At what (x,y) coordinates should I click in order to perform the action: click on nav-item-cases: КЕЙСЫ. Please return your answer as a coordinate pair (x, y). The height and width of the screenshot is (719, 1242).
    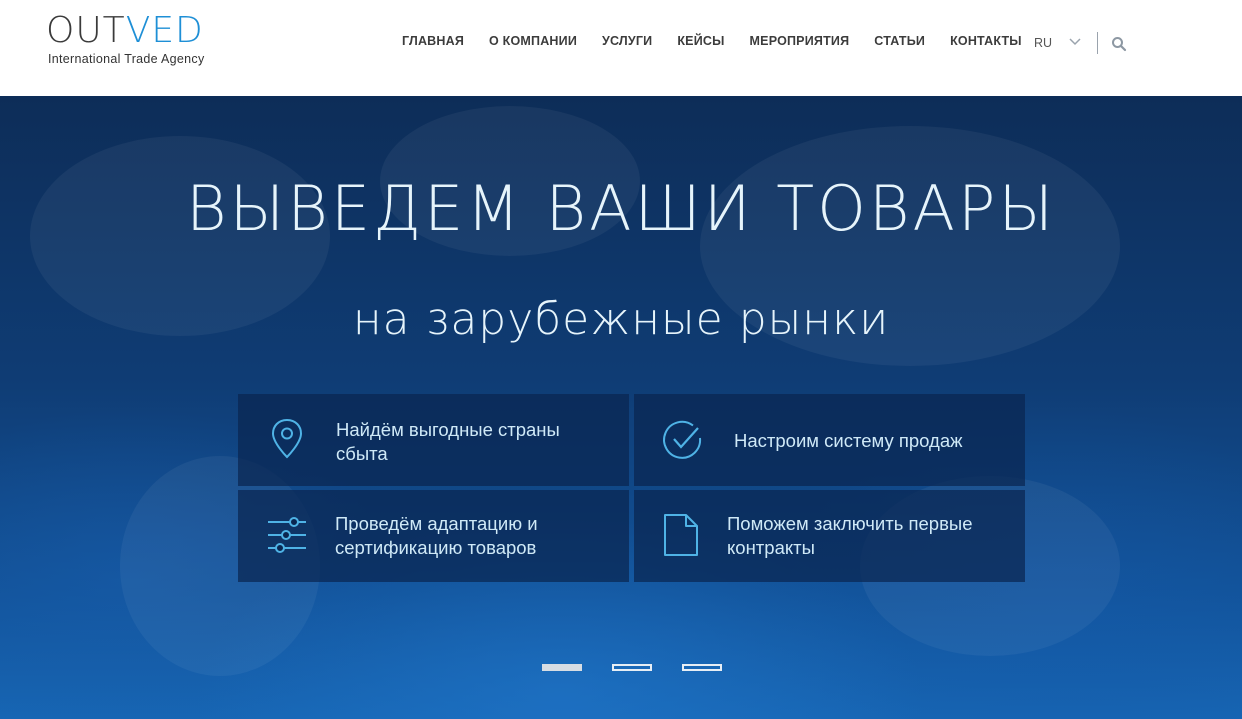
    Looking at the image, I should click on (700, 41).